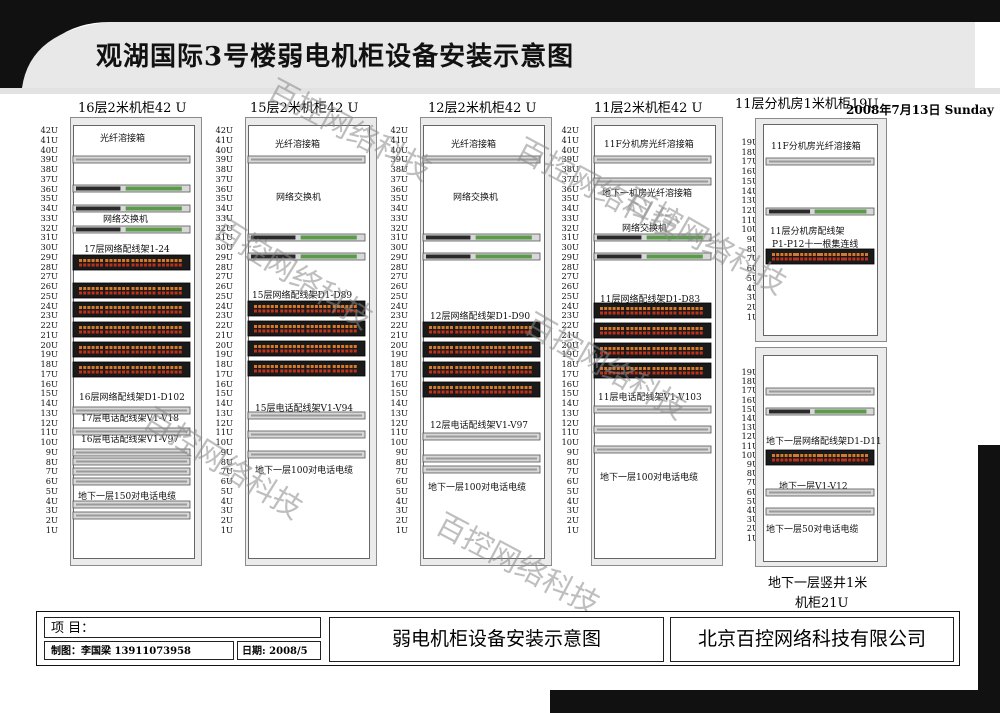 The height and width of the screenshot is (713, 1000). Describe the element at coordinates (139, 650) in the screenshot. I see `maker-field: 制图：李国梁 13911073958` at that location.